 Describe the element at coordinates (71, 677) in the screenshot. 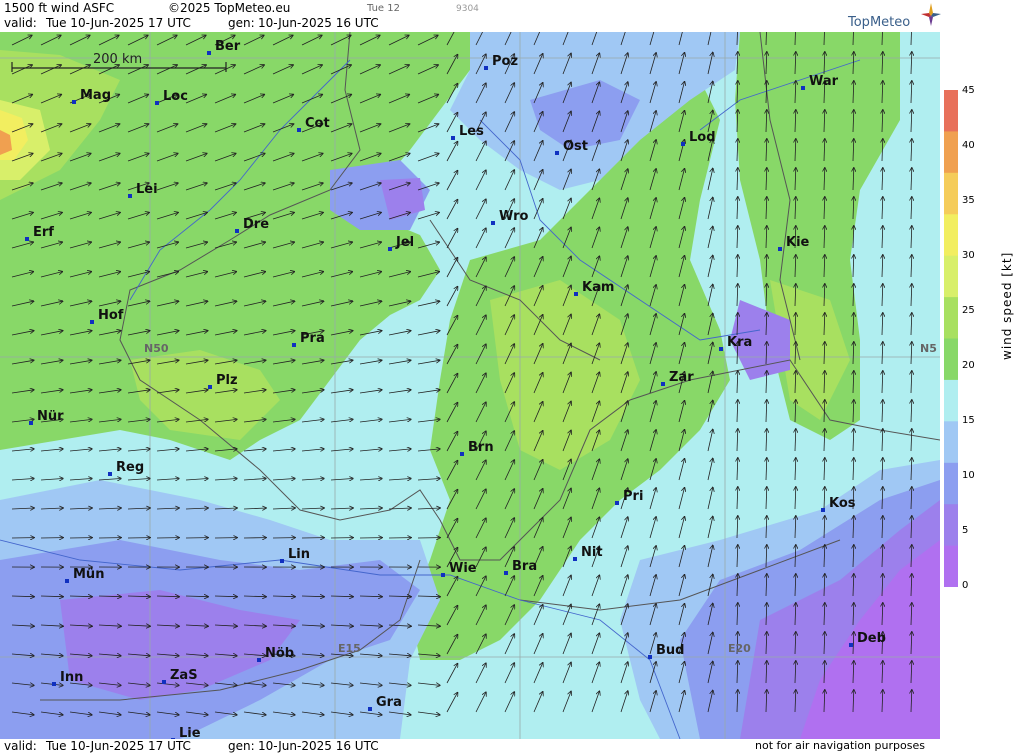

I see `city-label: Inn` at that location.